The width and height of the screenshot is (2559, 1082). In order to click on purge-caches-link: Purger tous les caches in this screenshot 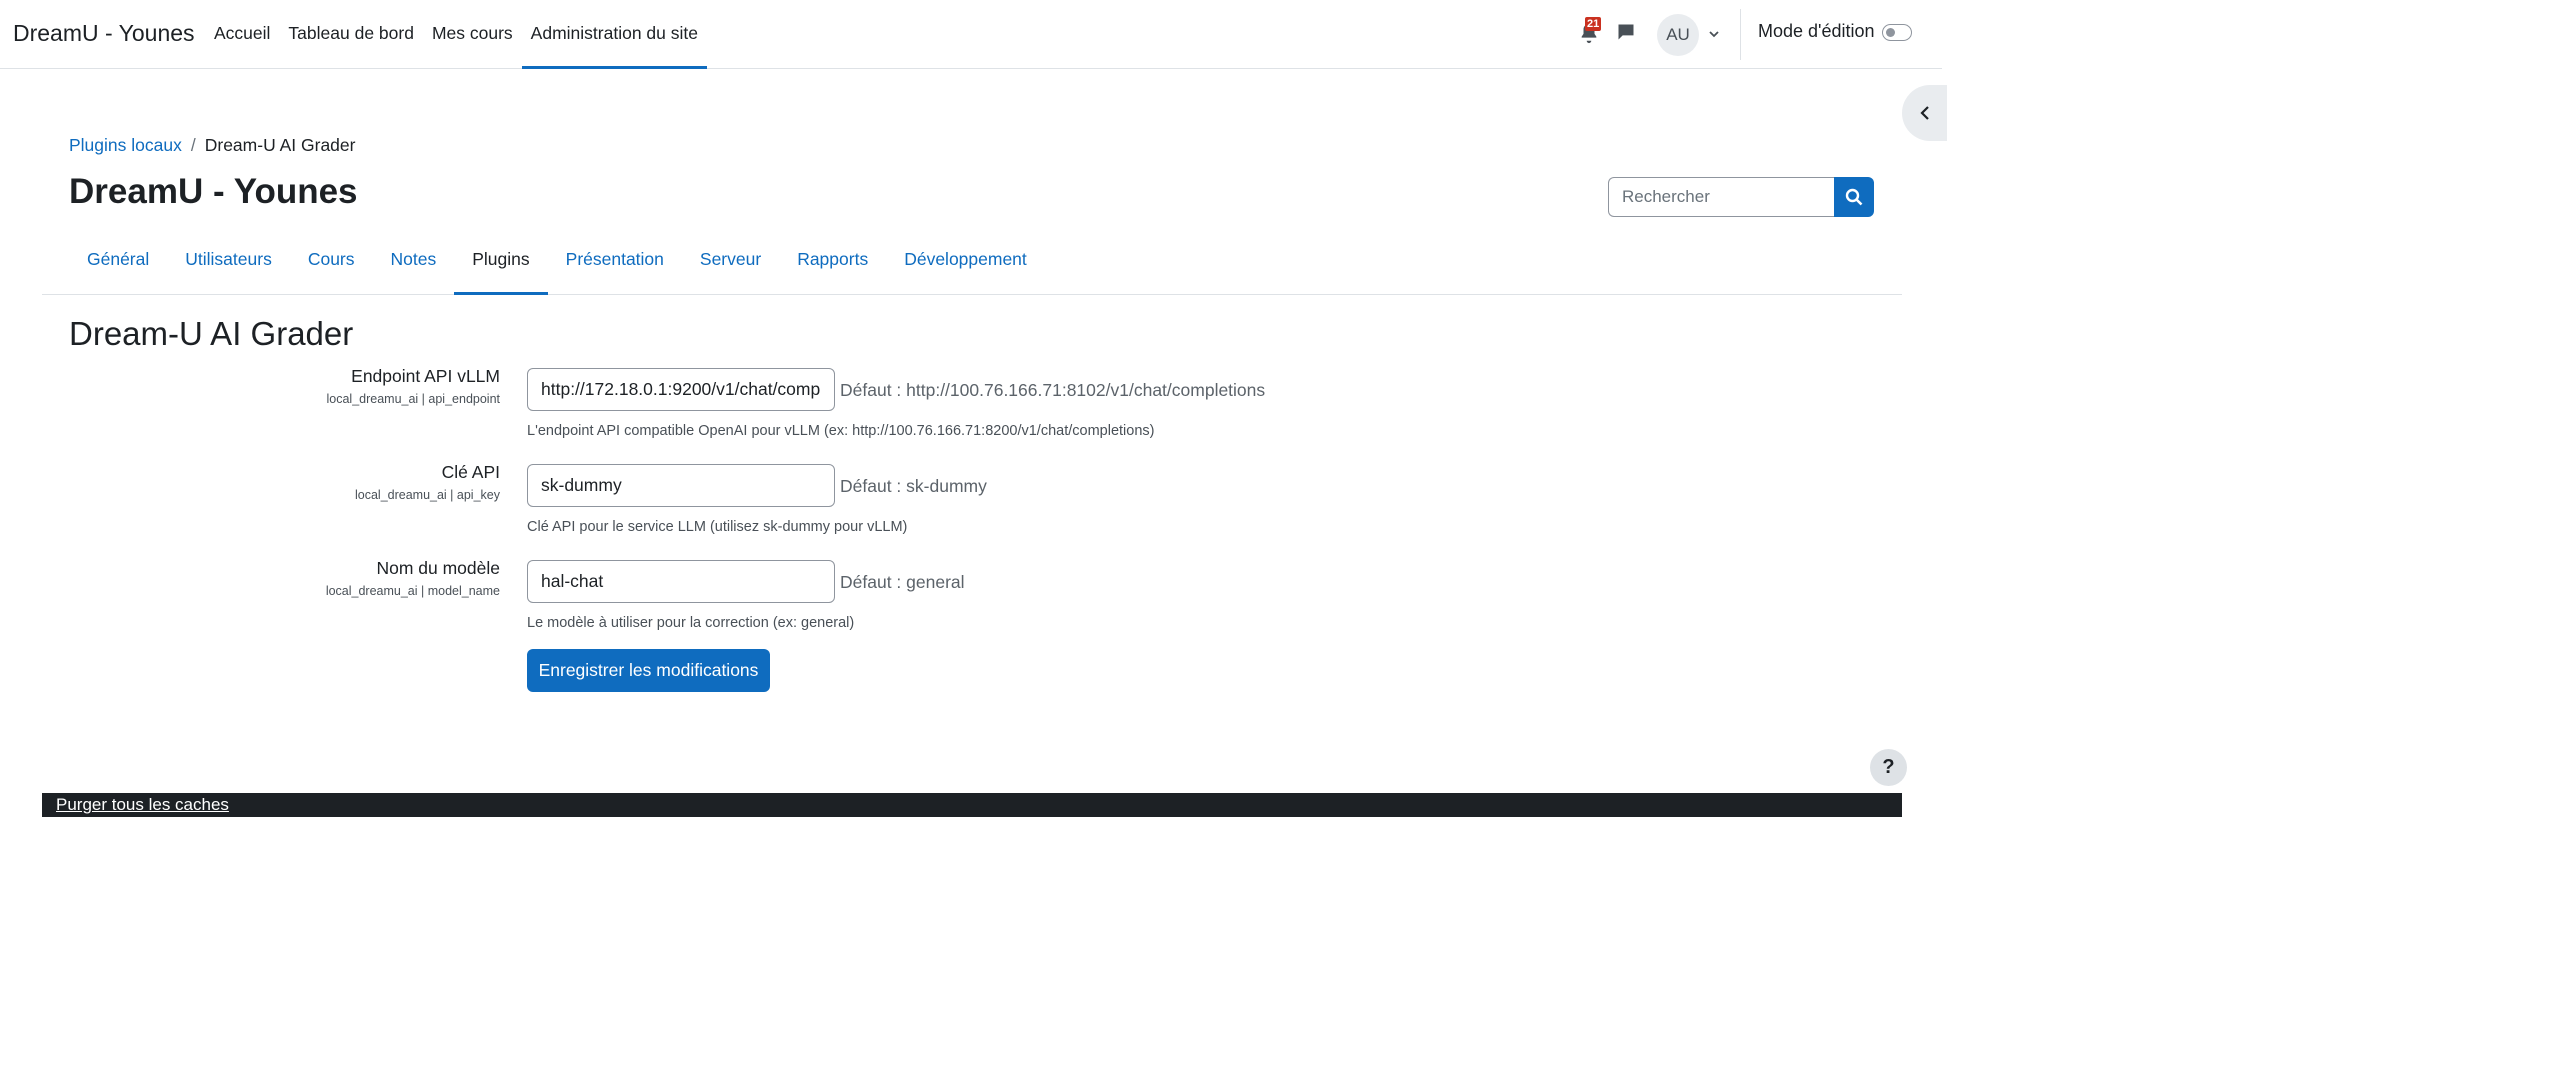, I will do `click(142, 805)`.